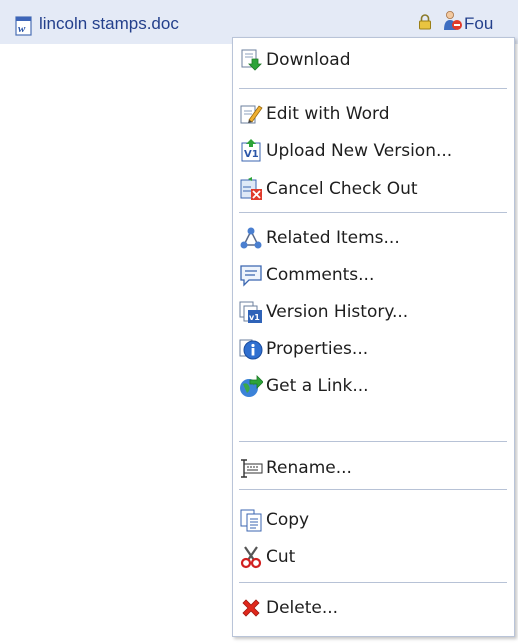  I want to click on version-history-icon: v1, so click(250, 312).